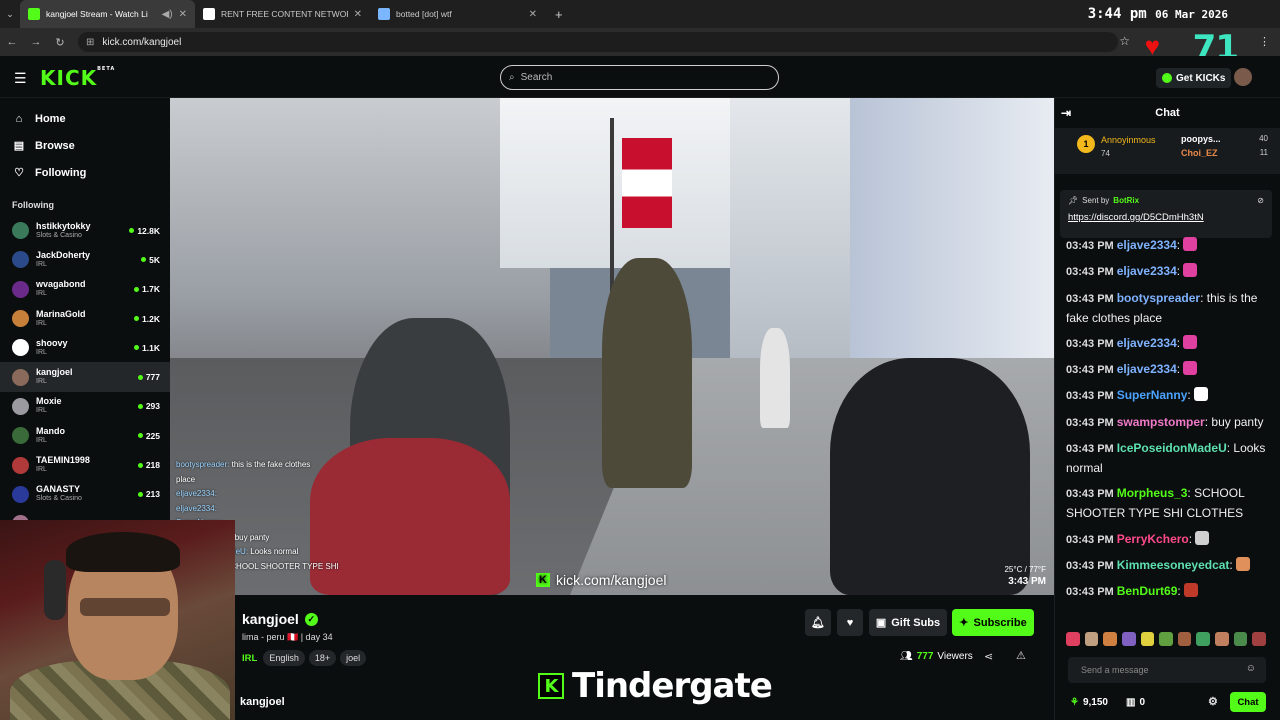  What do you see at coordinates (1243, 77) in the screenshot?
I see `user-avatar` at bounding box center [1243, 77].